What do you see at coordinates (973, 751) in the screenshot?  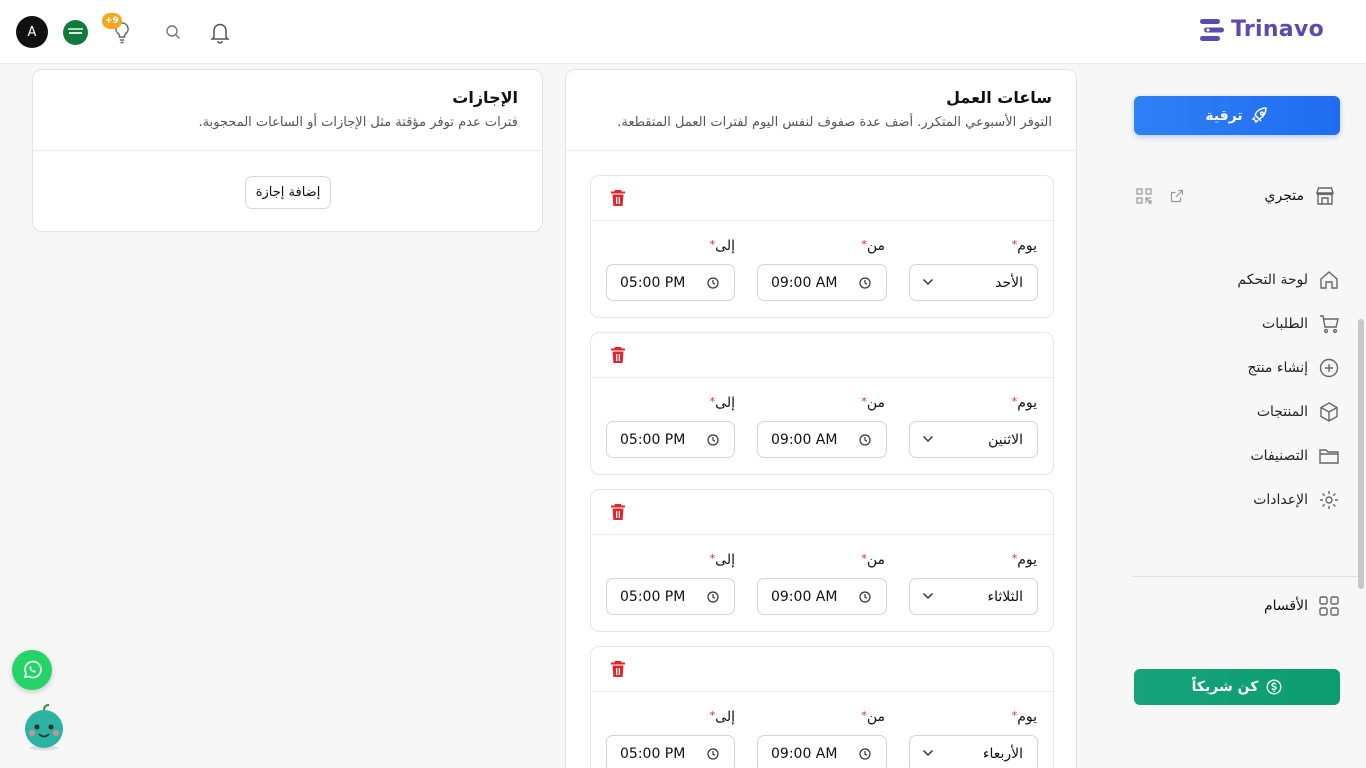 I see `day-select: الأربعاء` at bounding box center [973, 751].